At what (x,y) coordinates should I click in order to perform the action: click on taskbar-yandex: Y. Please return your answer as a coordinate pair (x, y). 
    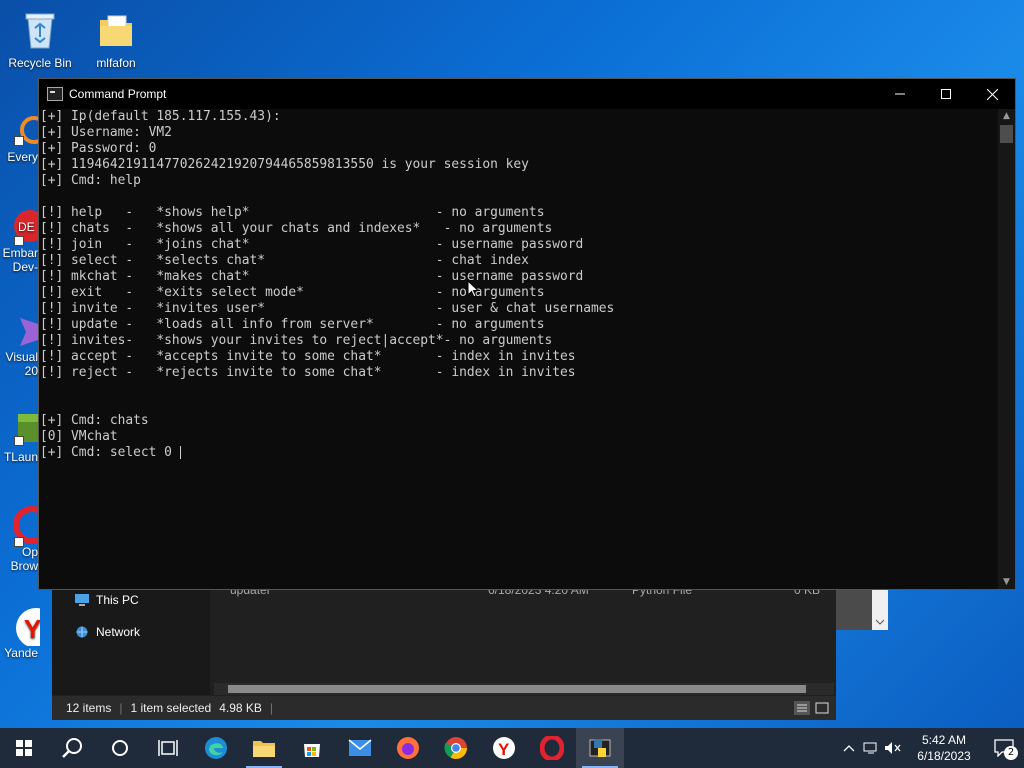
    Looking at the image, I should click on (504, 748).